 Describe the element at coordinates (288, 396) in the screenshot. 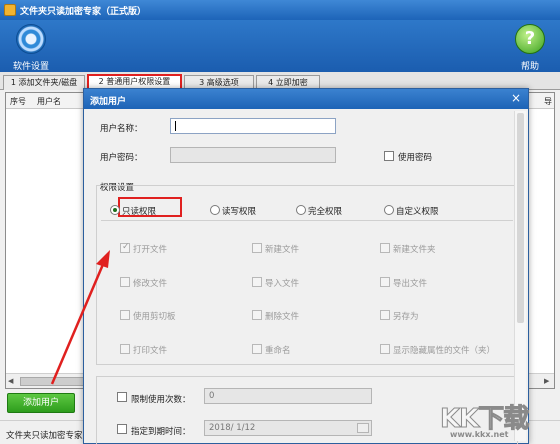

I see `limit-uses-input: 0` at that location.